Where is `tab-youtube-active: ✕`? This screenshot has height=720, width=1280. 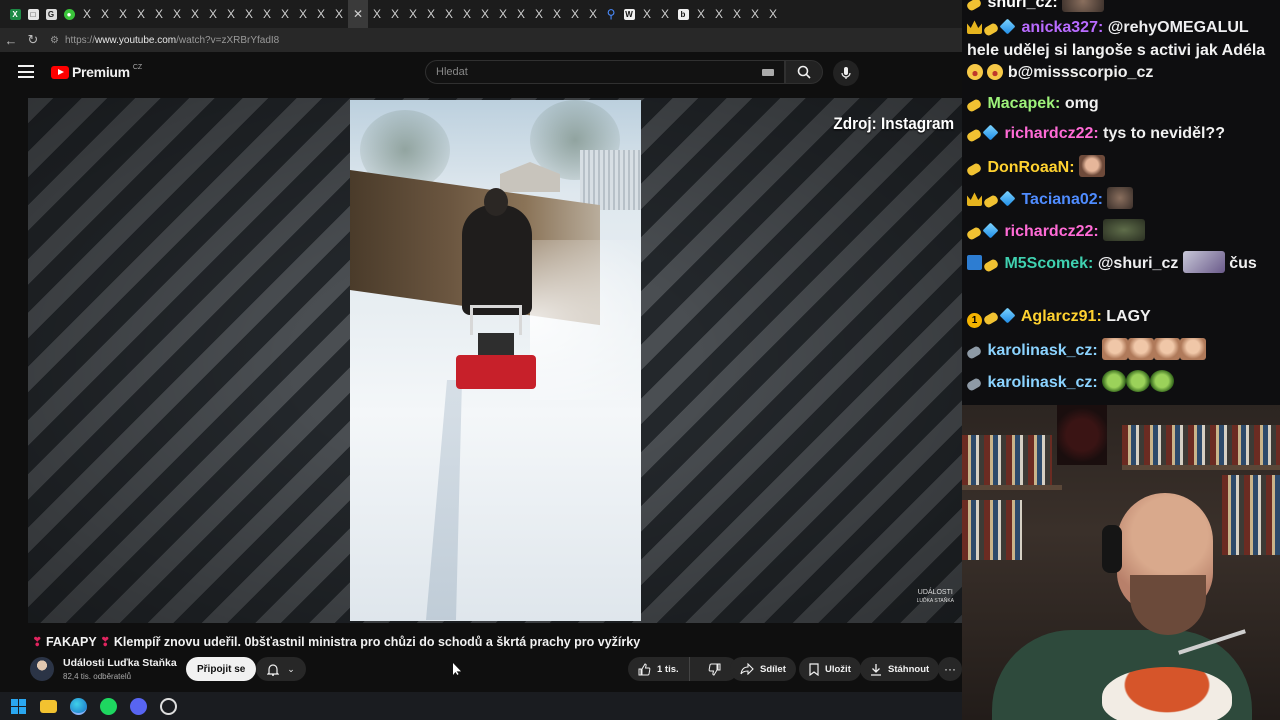
tab-youtube-active: ✕ is located at coordinates (358, 14).